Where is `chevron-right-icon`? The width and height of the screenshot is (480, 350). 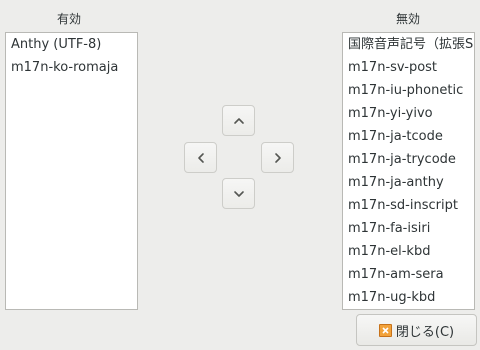
chevron-right-icon is located at coordinates (277, 157).